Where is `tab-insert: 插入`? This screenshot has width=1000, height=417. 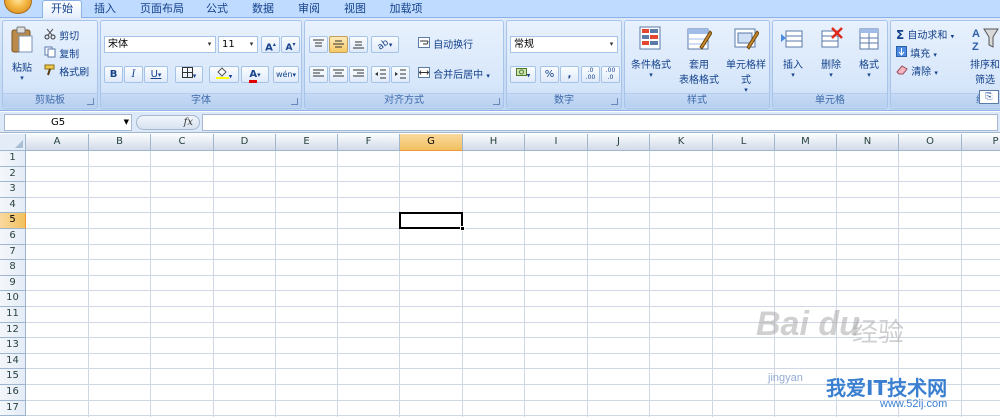 tab-insert: 插入 is located at coordinates (105, 9).